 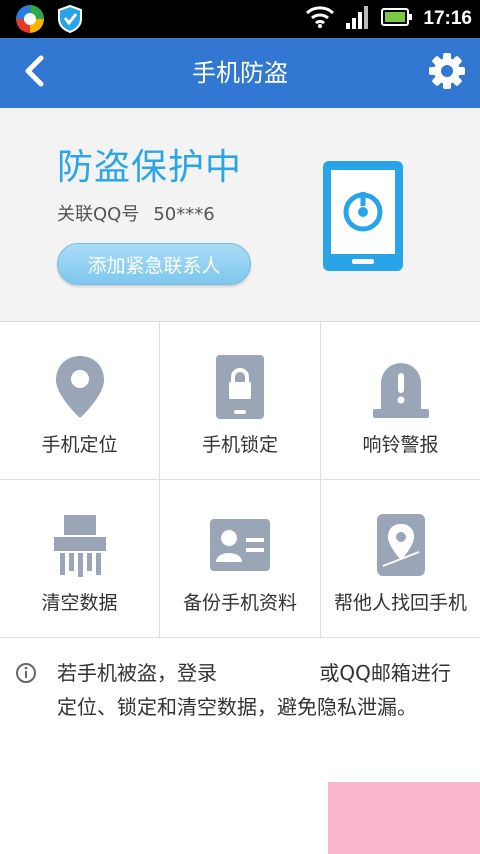 I want to click on status-left-icons, so click(x=48, y=21).